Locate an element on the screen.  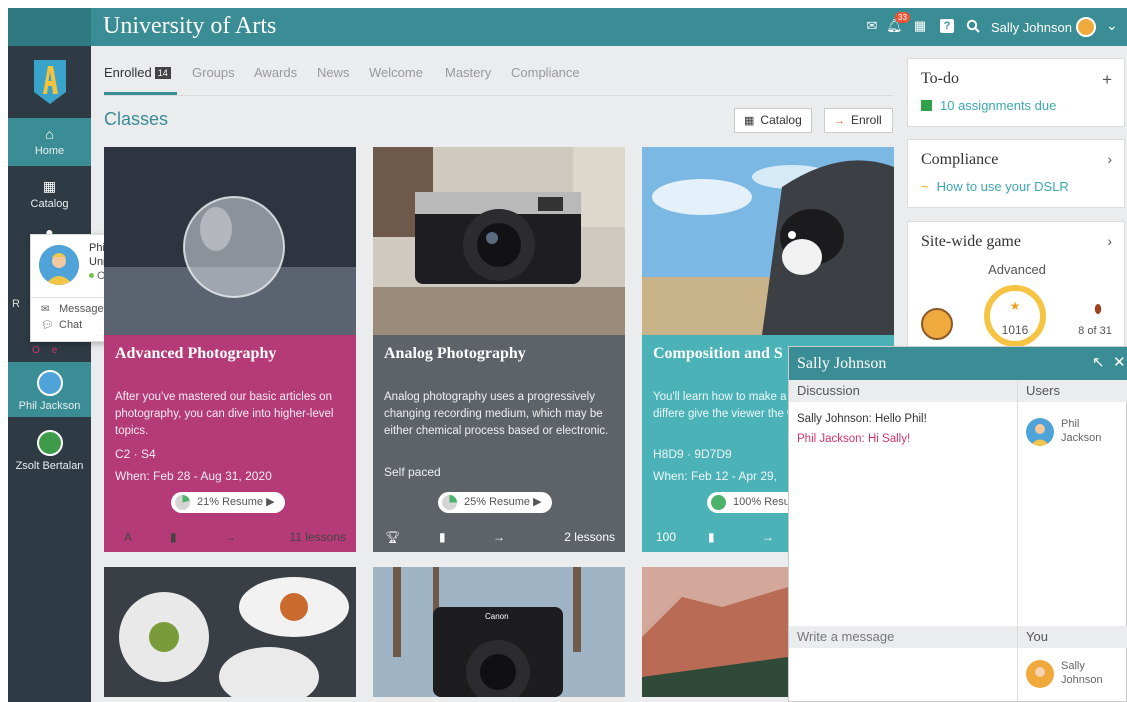
game-rank: 8 of 31 is located at coordinates (1095, 331).